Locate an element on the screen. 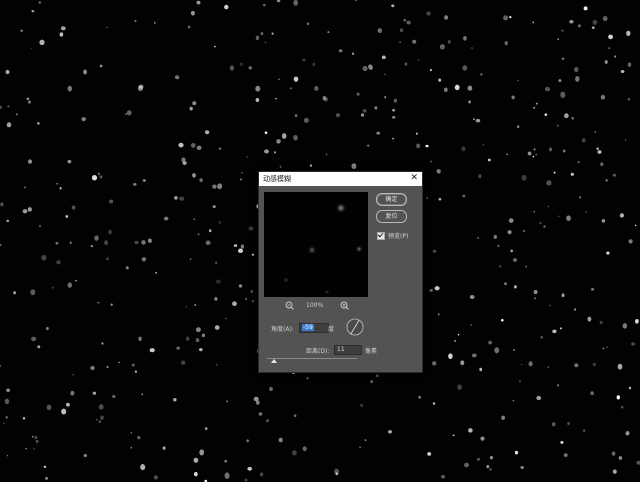 This screenshot has height=482, width=640. distance-input: 11 is located at coordinates (348, 350).